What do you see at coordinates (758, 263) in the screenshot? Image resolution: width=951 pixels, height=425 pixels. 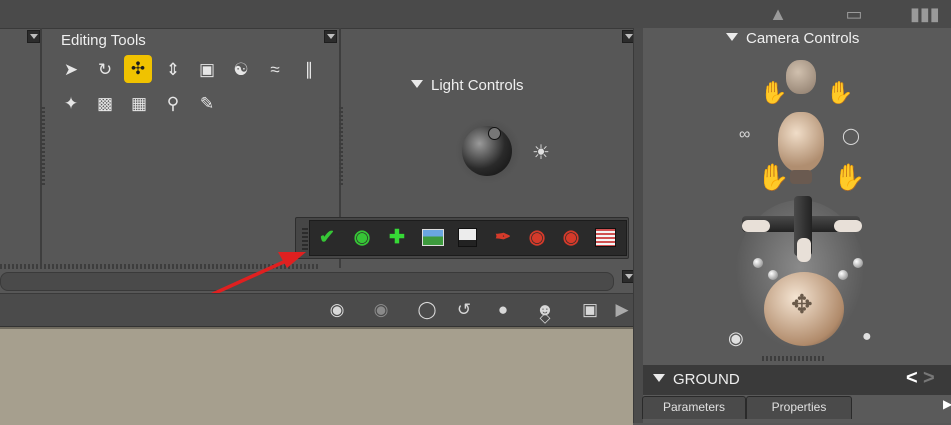 I see `ball-left-icon` at bounding box center [758, 263].